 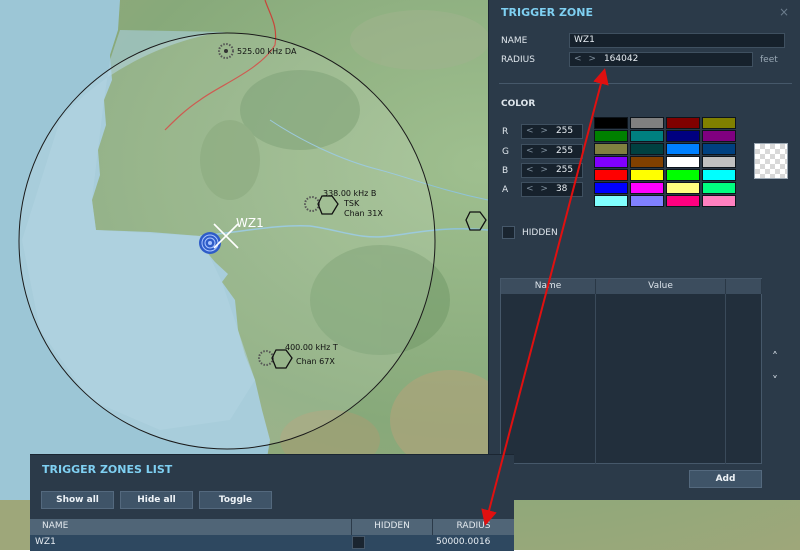 What do you see at coordinates (267, 51) in the screenshot?
I see `nav-label: 525.00 kHz DA` at bounding box center [267, 51].